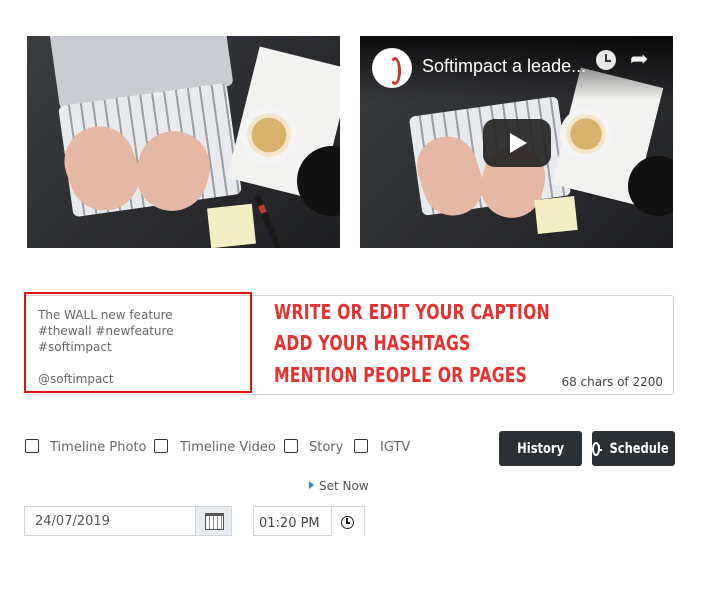 The image size is (721, 600). I want to click on time-picker-button, so click(348, 521).